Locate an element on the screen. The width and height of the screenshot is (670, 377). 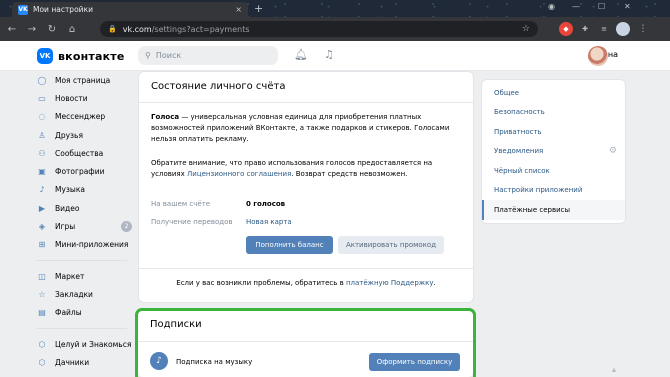
url-domain: vk.com is located at coordinates (137, 29).